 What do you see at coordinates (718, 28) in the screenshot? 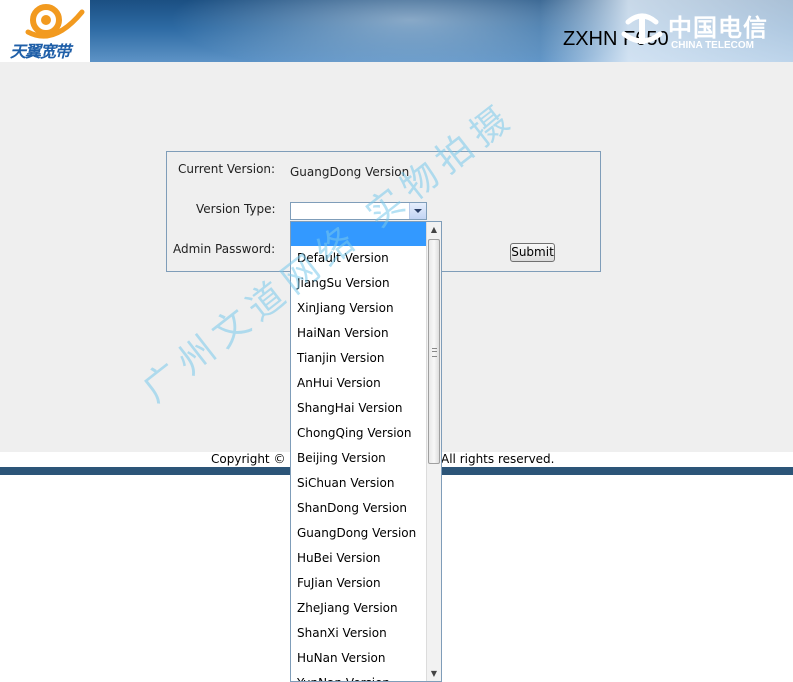
I see `carrier-name-cn: 中国电信` at bounding box center [718, 28].